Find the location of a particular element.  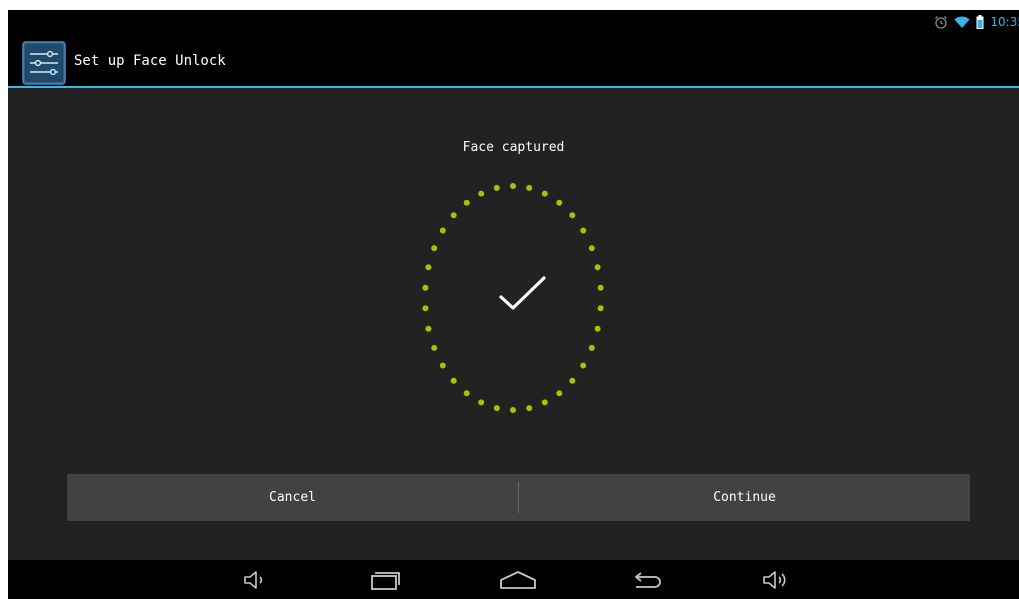

settings-sliders-icon is located at coordinates (44, 63).